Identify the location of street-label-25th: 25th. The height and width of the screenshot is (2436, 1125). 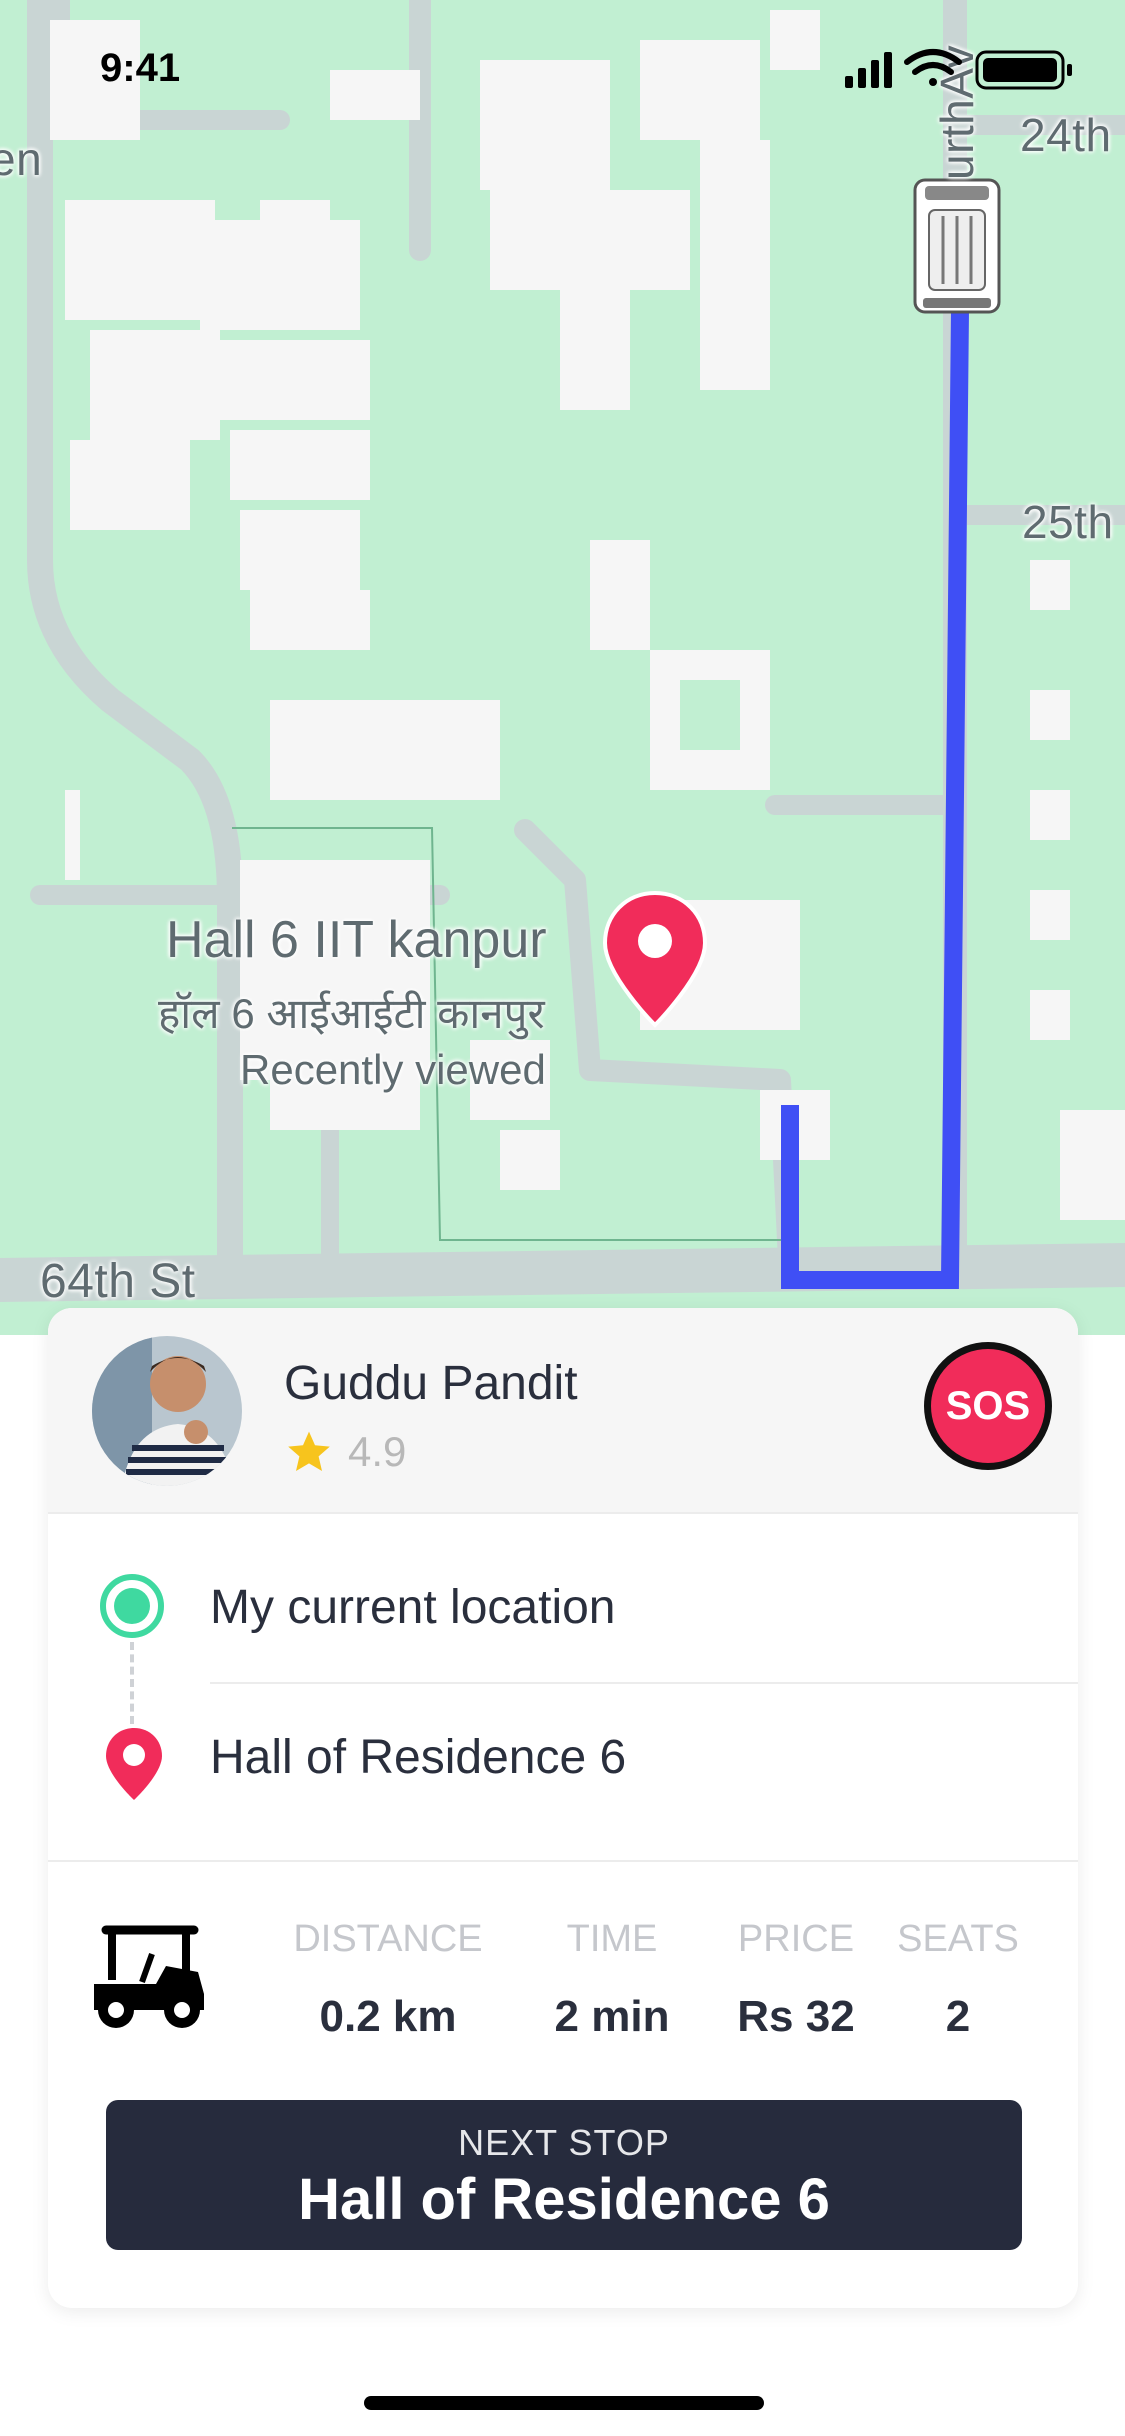
(1068, 522).